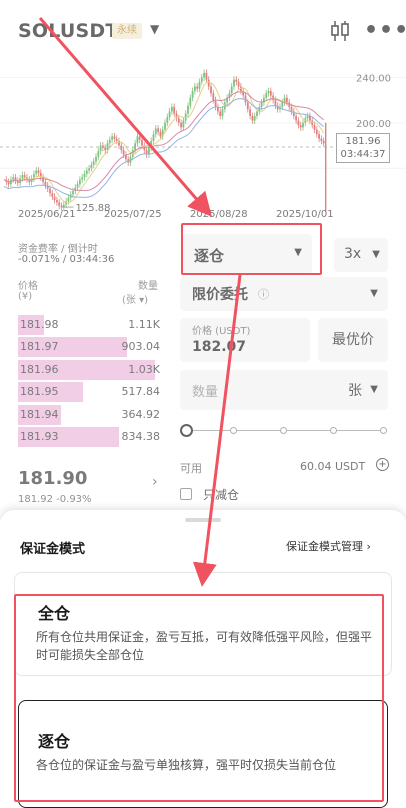 The width and height of the screenshot is (406, 808). What do you see at coordinates (53, 549) in the screenshot?
I see `sheet-title: 保证金模式` at bounding box center [53, 549].